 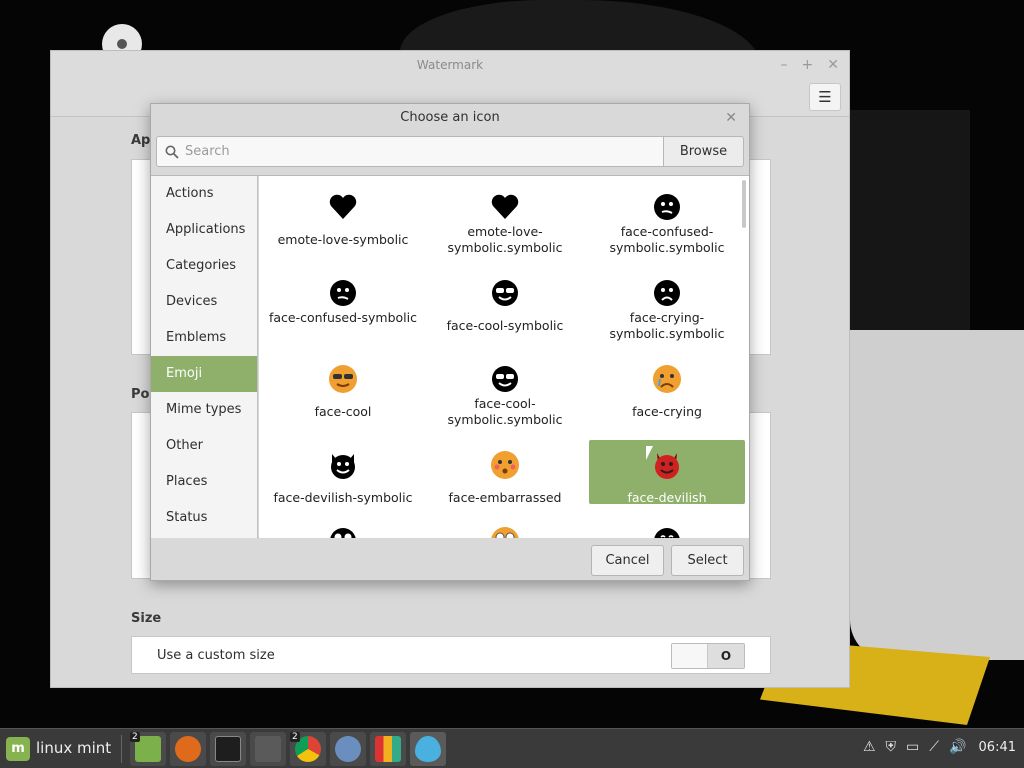 I want to click on icon-item: face-devilish-symbolic, so click(x=343, y=472).